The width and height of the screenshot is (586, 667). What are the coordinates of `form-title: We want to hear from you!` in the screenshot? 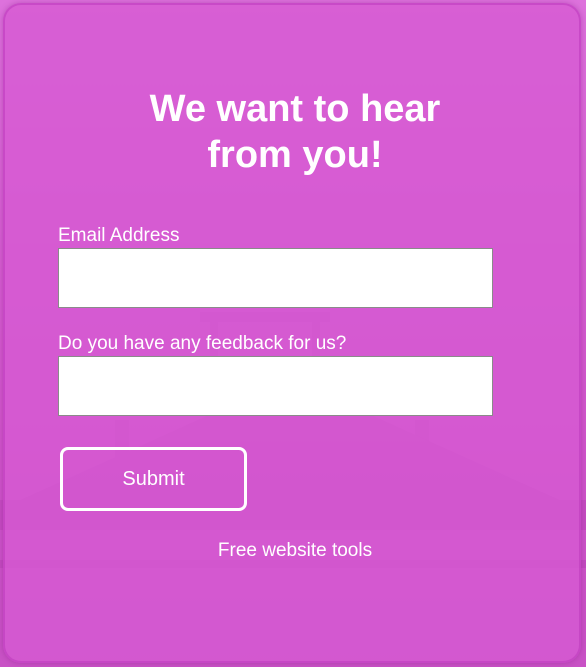 It's located at (293, 132).